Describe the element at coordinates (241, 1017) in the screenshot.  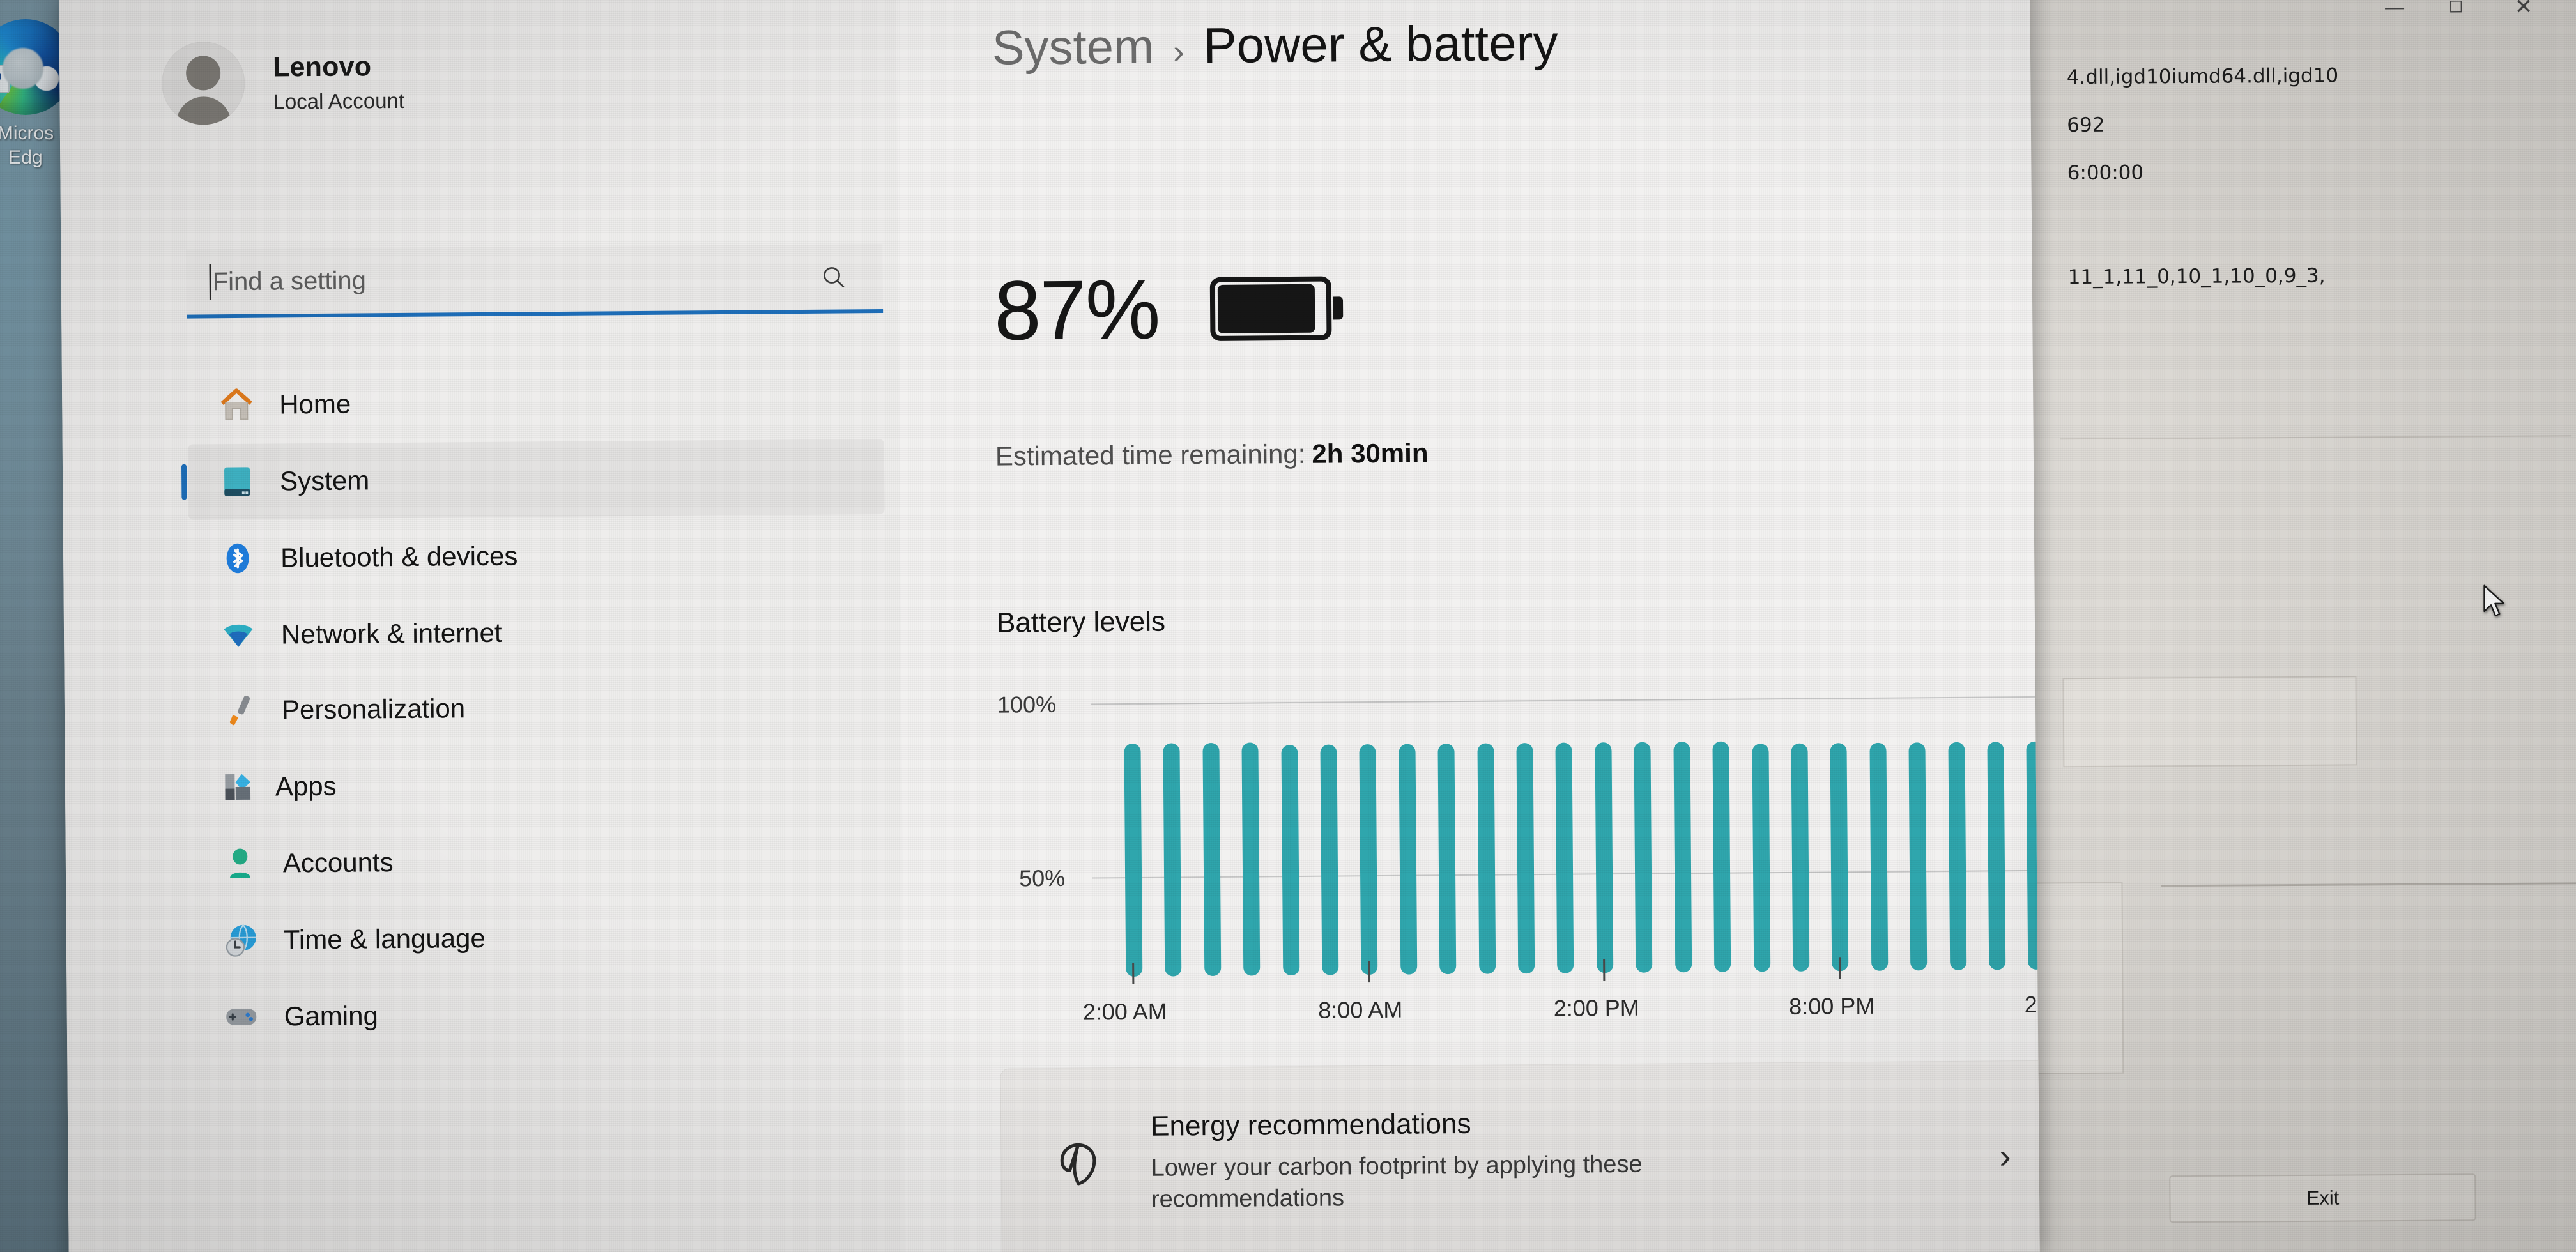
I see `gamepad-icon` at that location.